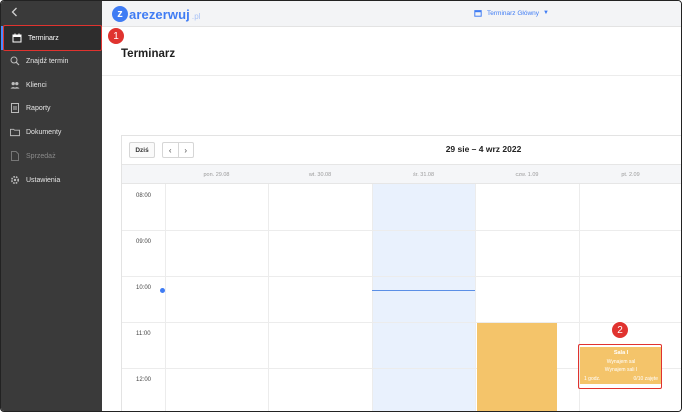  I want to click on top-bar: z arezerwuj .pl Terminarz Główny ▼, so click(391, 14).